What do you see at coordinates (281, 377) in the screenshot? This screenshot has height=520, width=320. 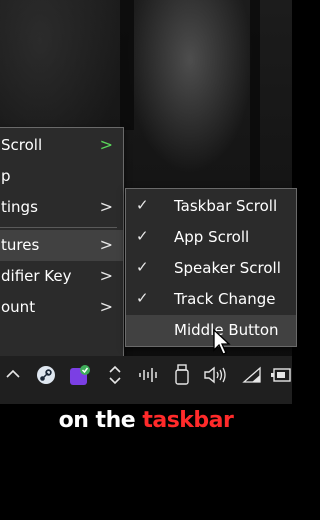 I see `battery-icon` at bounding box center [281, 377].